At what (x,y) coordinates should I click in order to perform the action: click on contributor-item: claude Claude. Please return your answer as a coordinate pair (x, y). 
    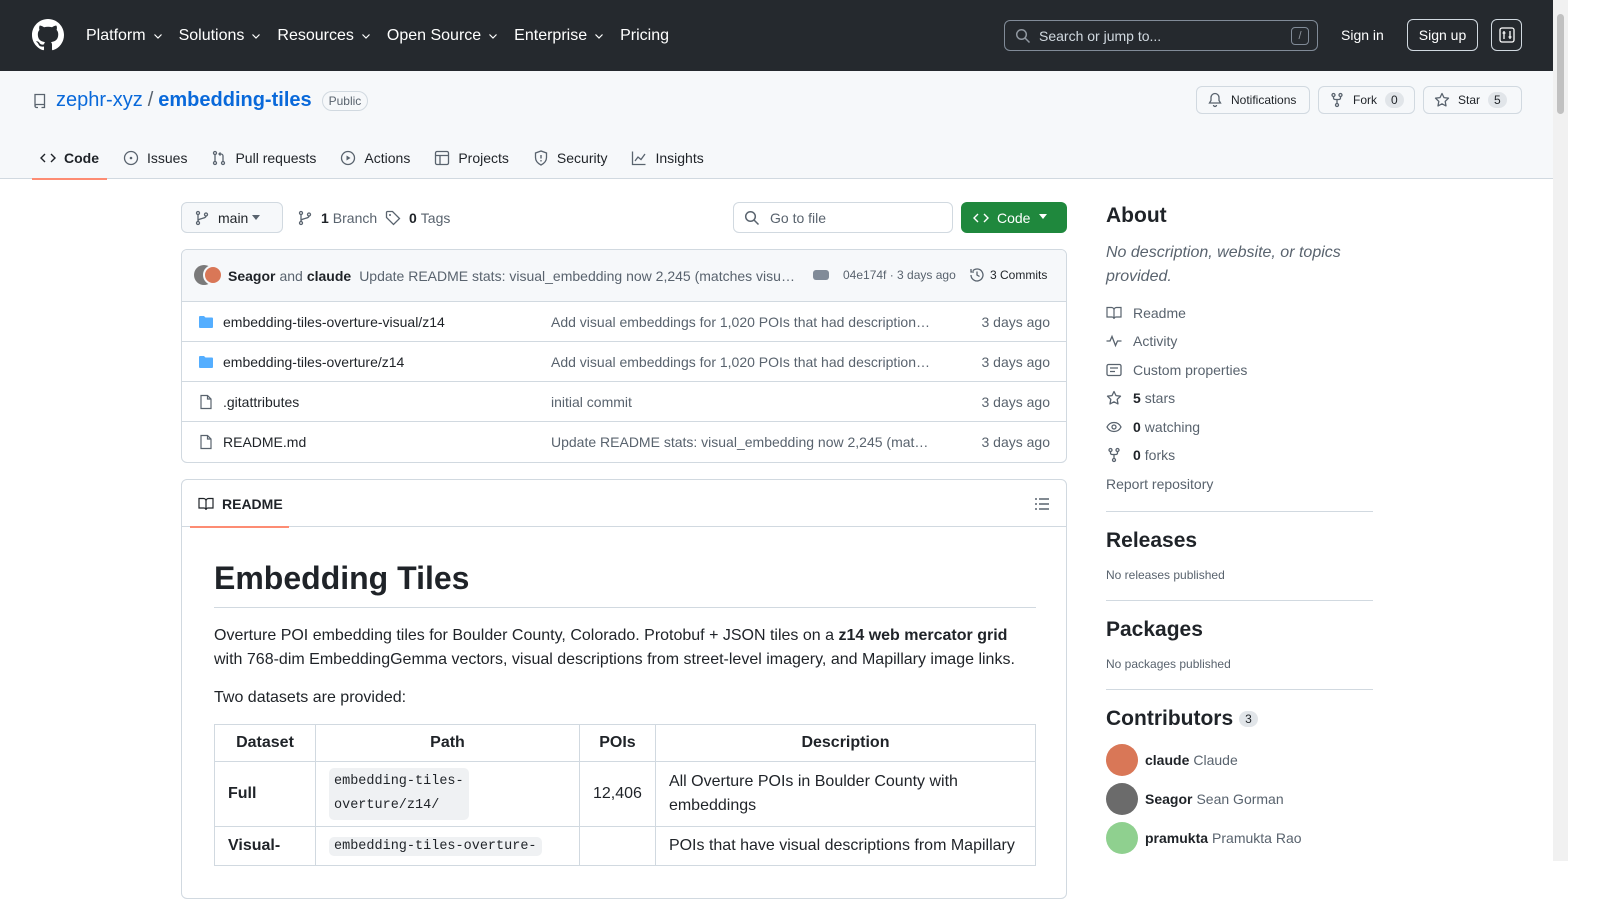
    Looking at the image, I should click on (1172, 760).